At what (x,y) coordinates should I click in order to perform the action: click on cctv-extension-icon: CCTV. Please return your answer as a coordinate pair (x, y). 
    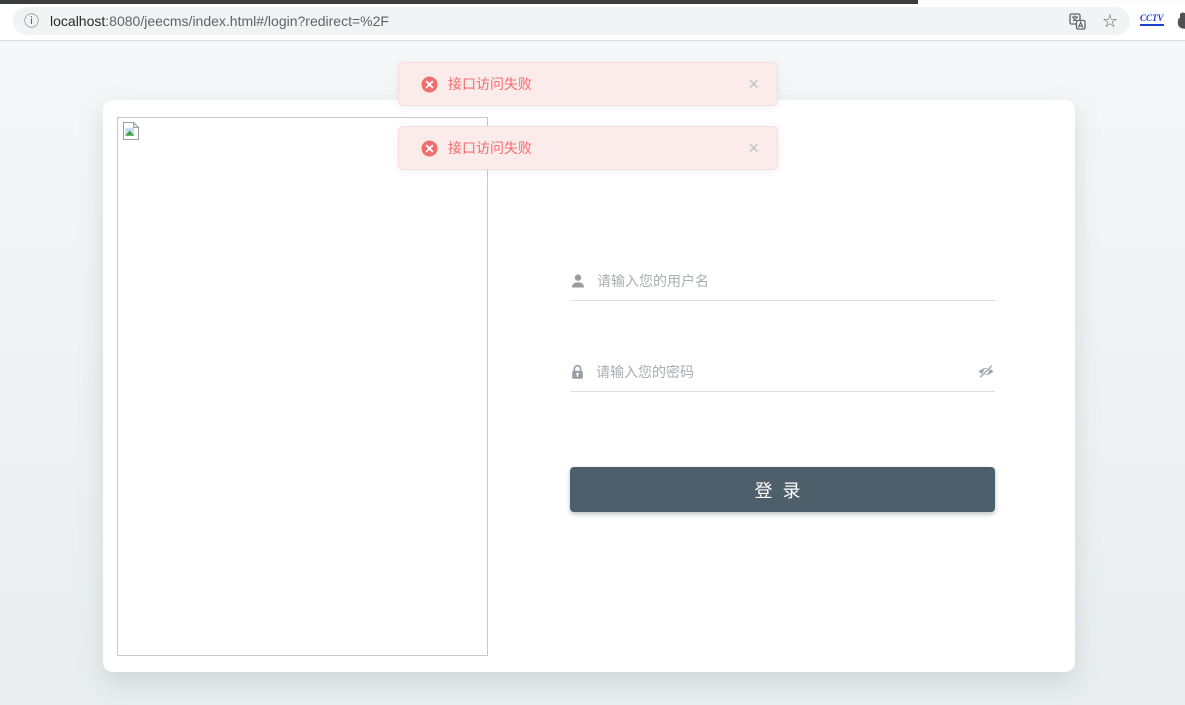
    Looking at the image, I should click on (1152, 19).